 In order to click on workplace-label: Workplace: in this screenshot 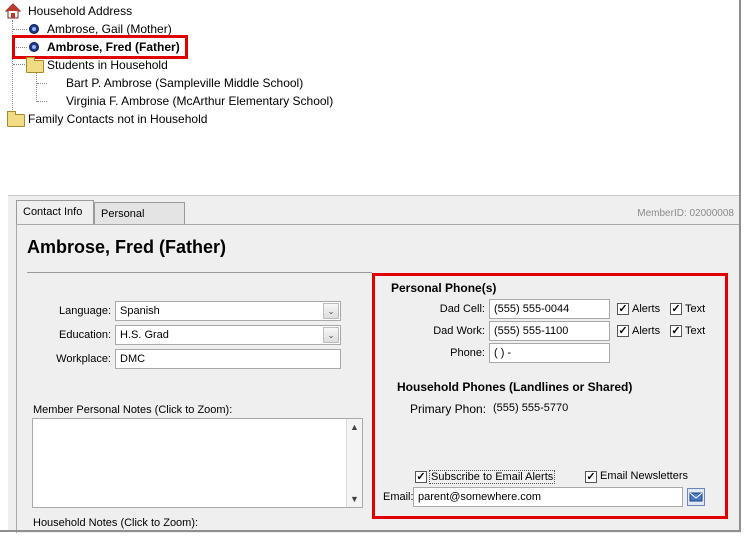, I will do `click(83, 359)`.